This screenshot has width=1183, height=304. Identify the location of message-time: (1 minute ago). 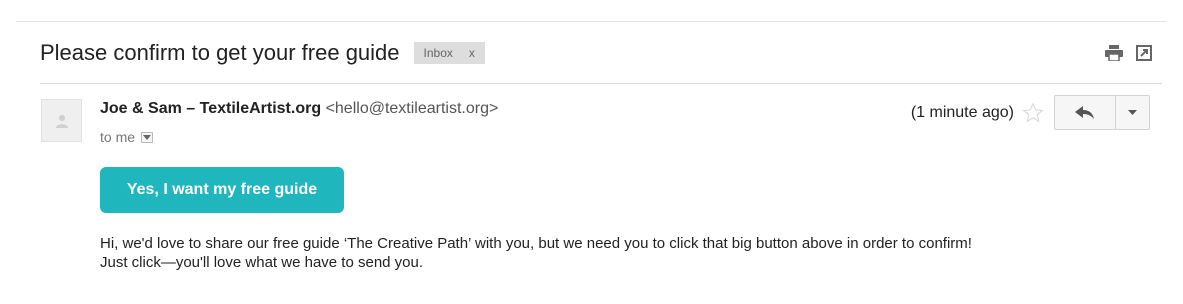
(962, 112).